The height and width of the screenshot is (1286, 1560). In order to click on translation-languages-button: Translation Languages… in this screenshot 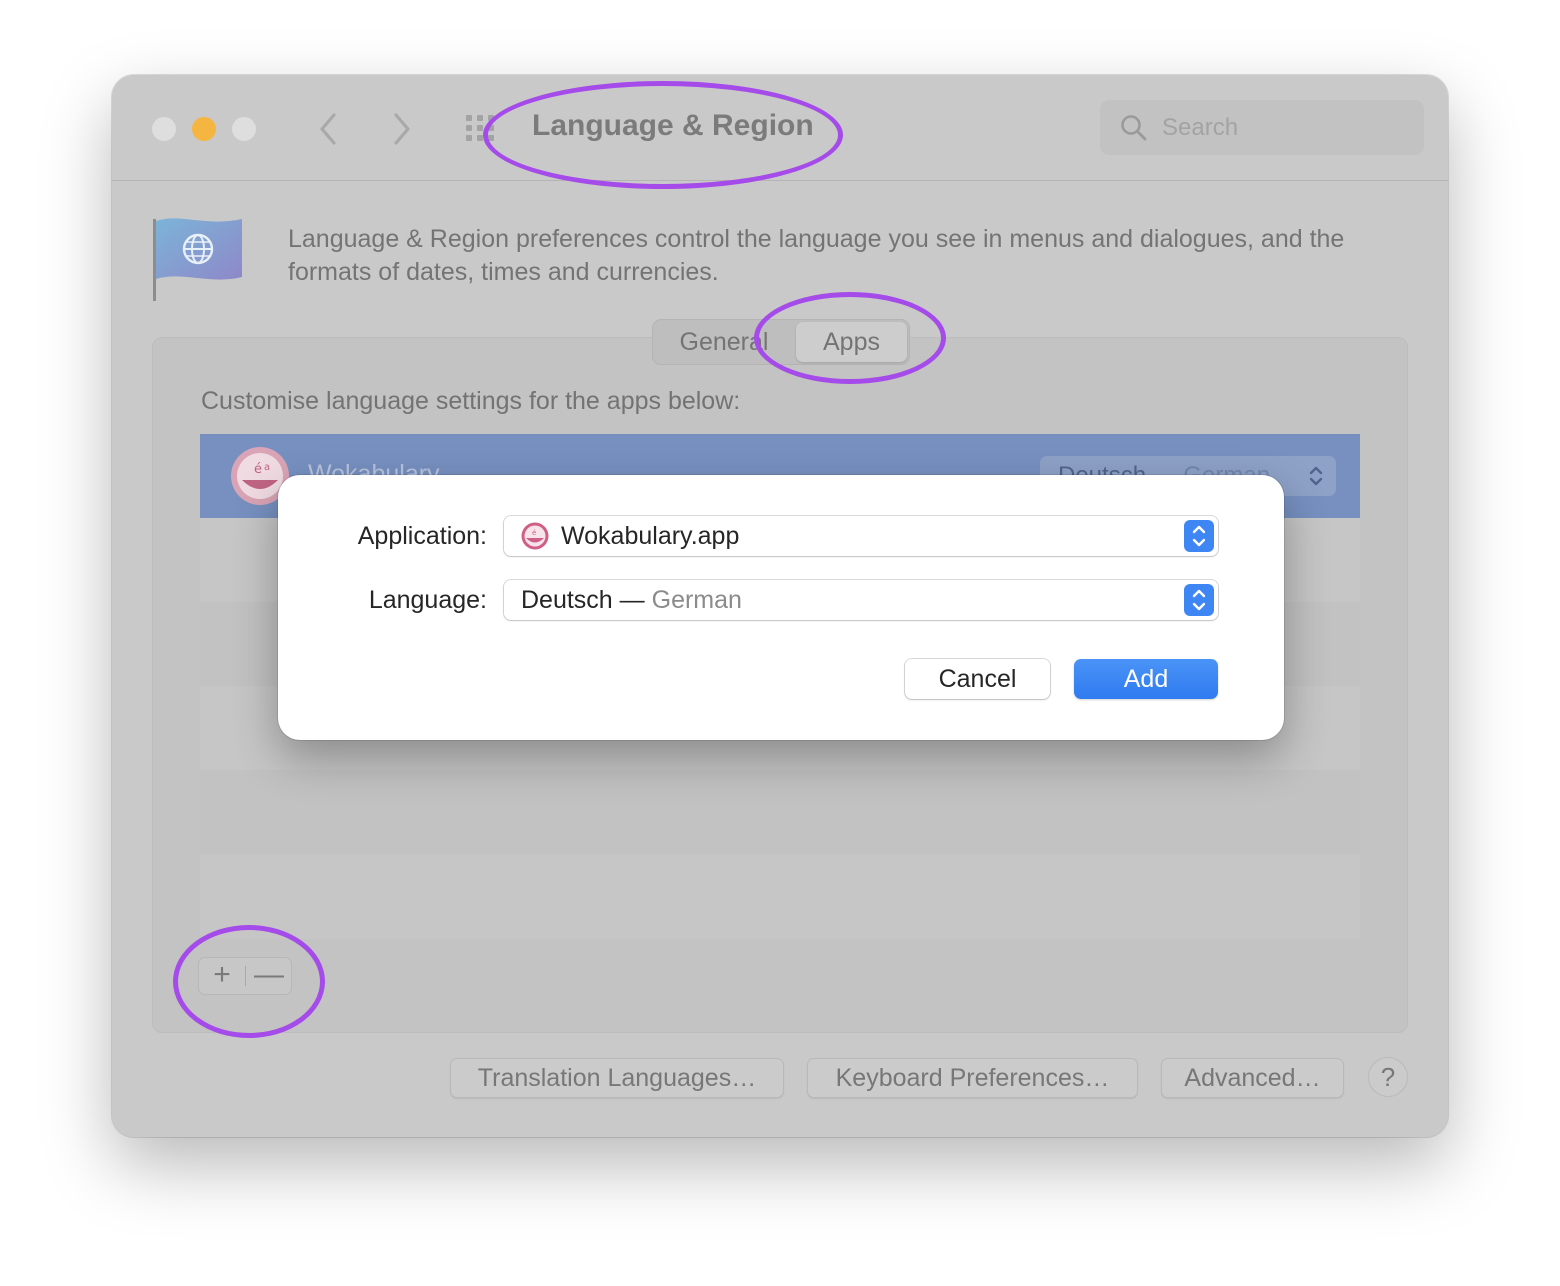, I will do `click(617, 1078)`.